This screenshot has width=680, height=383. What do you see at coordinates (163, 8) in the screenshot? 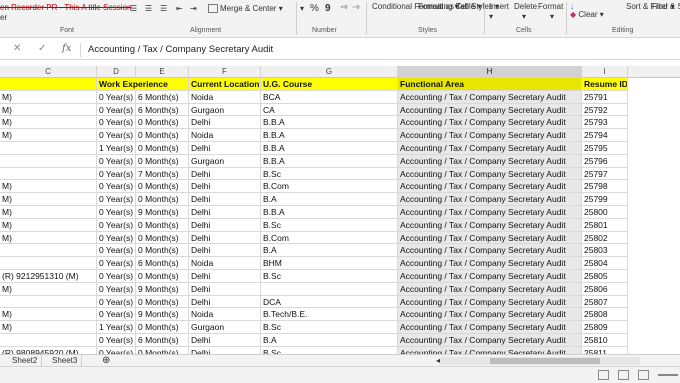
I see `align-right-icon: ☰` at bounding box center [163, 8].